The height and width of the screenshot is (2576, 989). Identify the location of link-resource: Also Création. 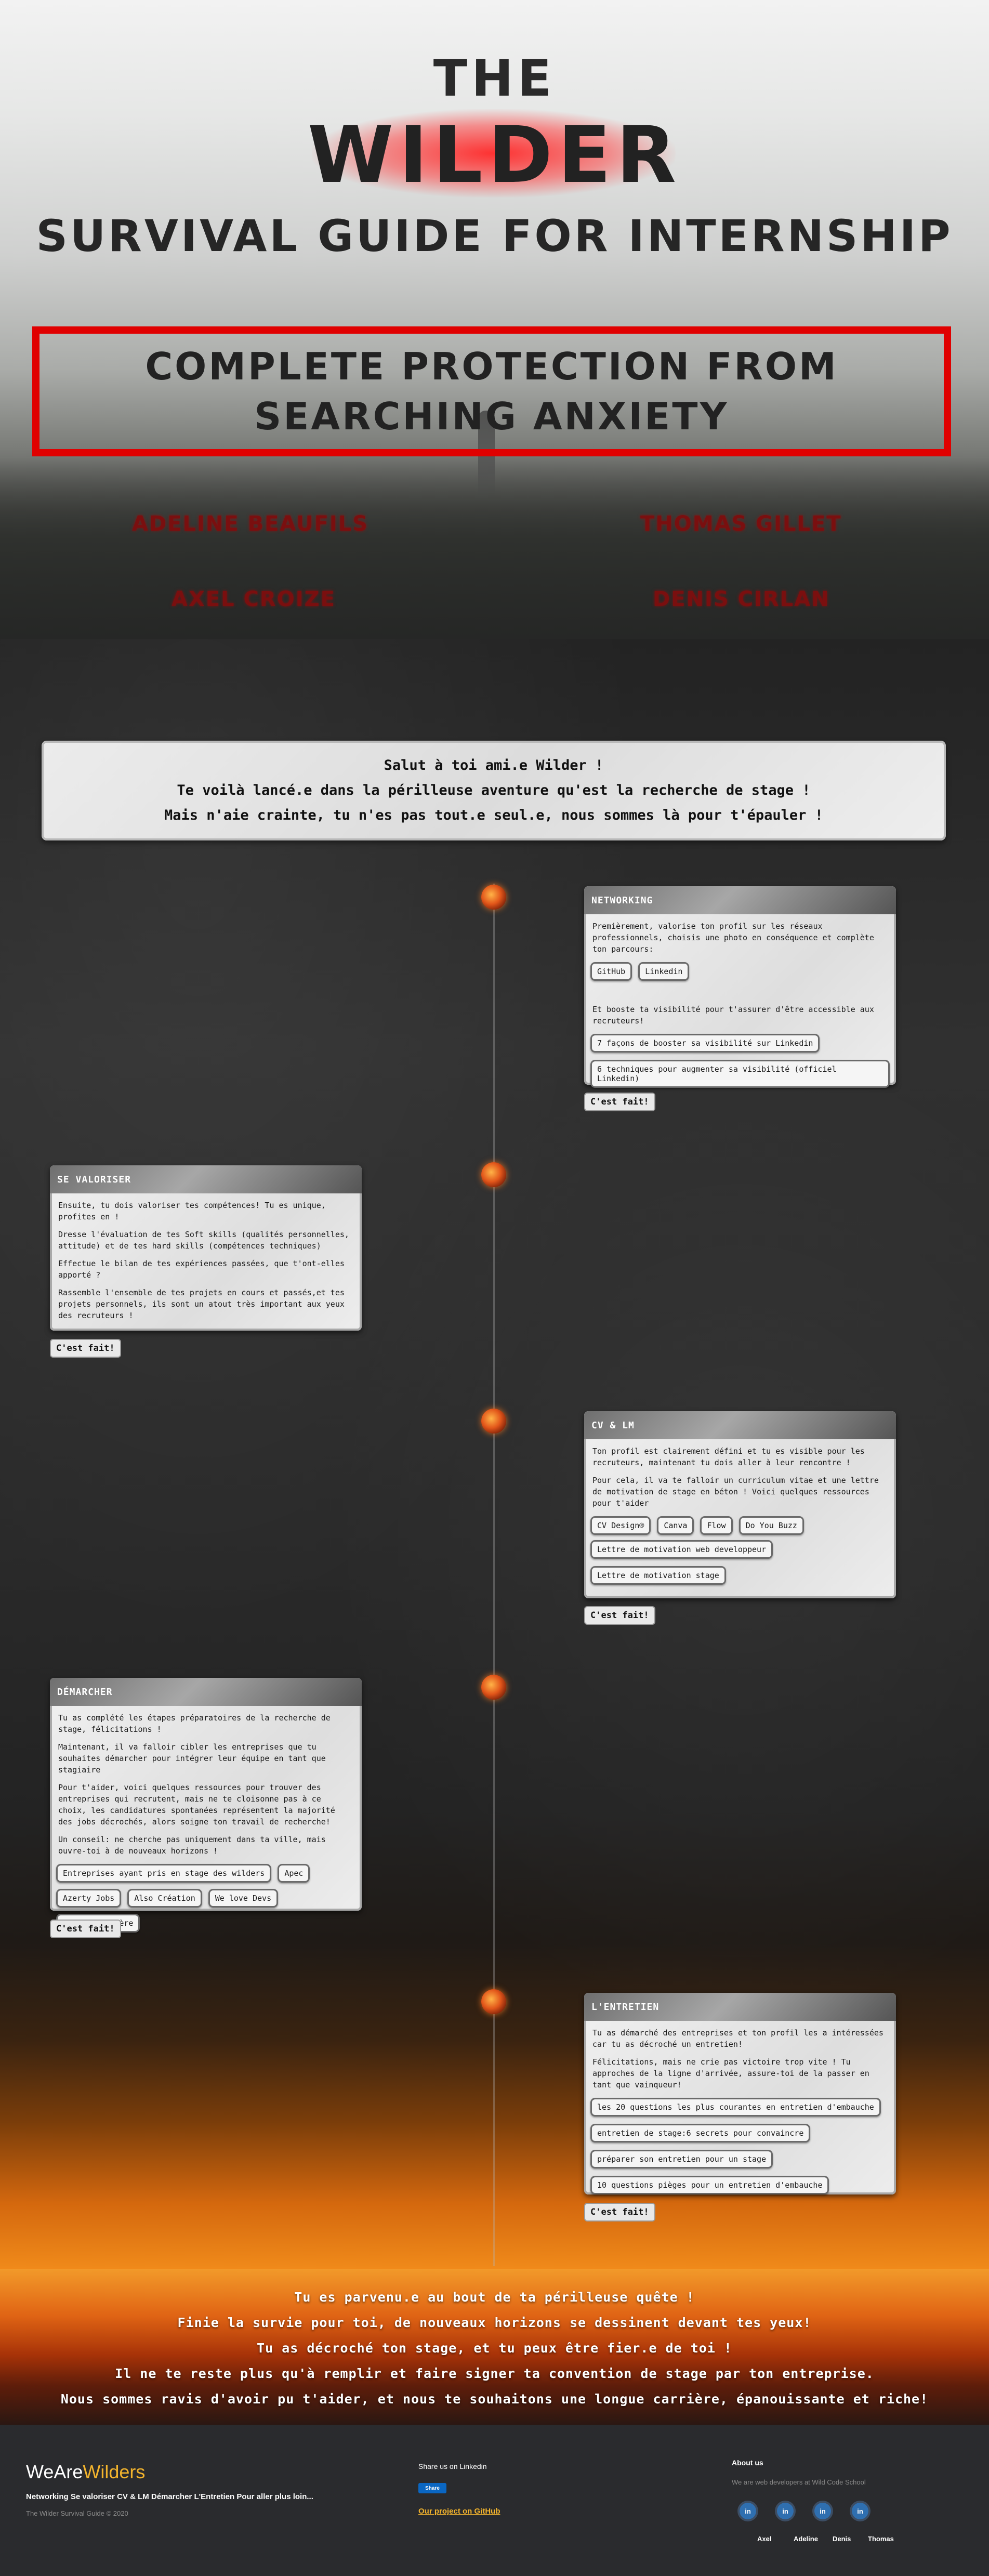
(164, 1898).